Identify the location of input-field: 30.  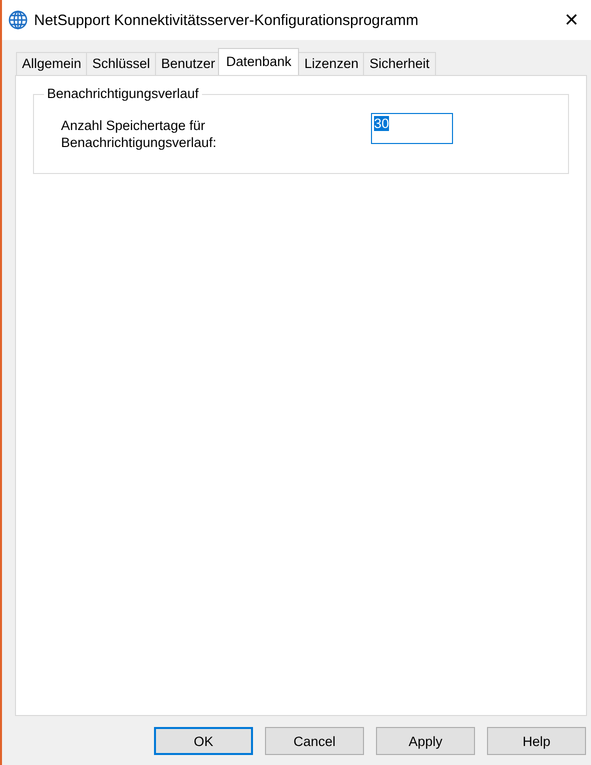
(412, 128).